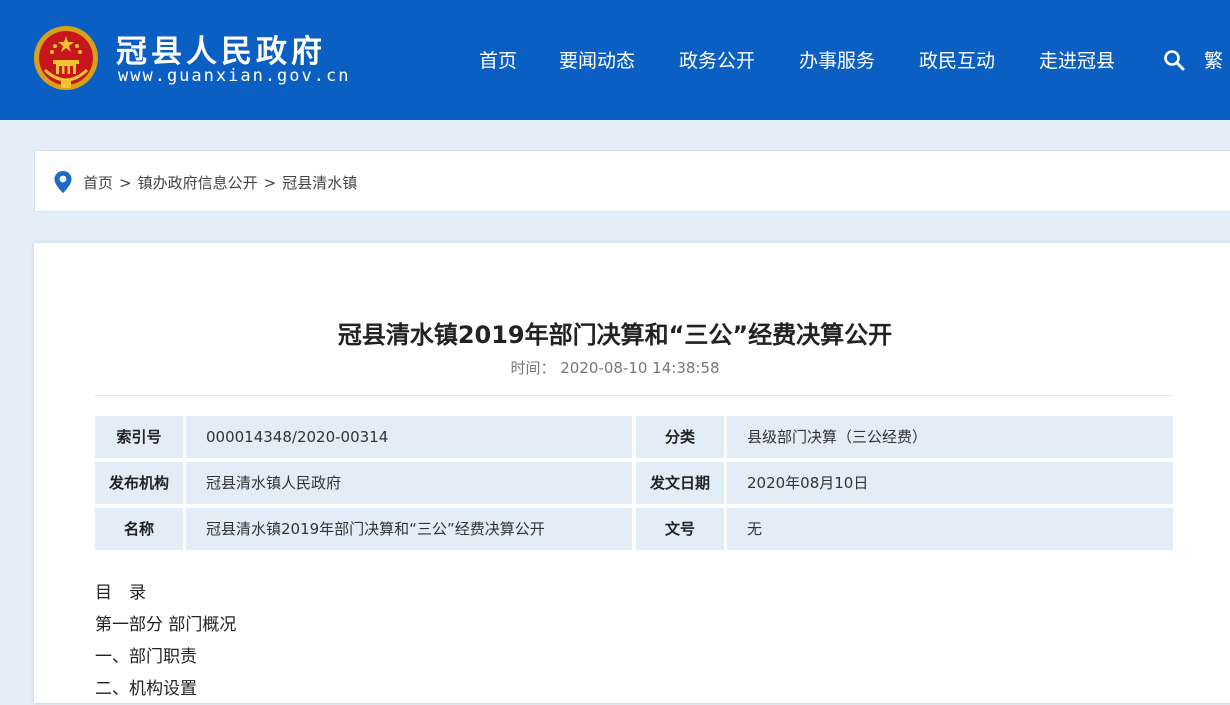  What do you see at coordinates (409, 437) in the screenshot?
I see `meta-value-index: 000014348/2020-00314` at bounding box center [409, 437].